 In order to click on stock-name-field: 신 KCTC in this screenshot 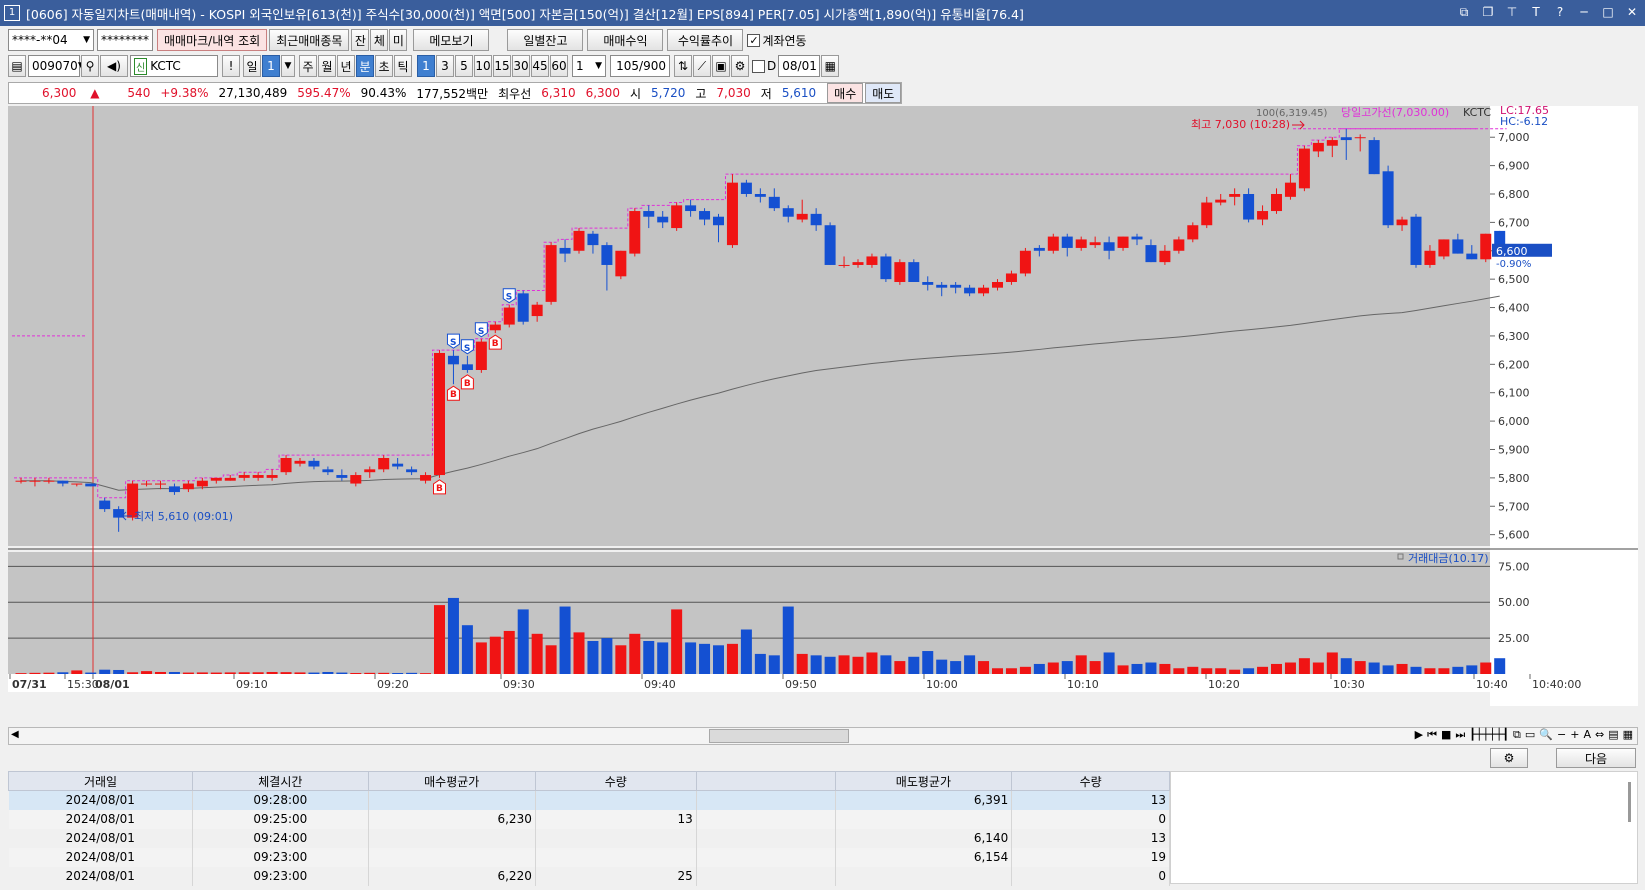, I will do `click(174, 66)`.